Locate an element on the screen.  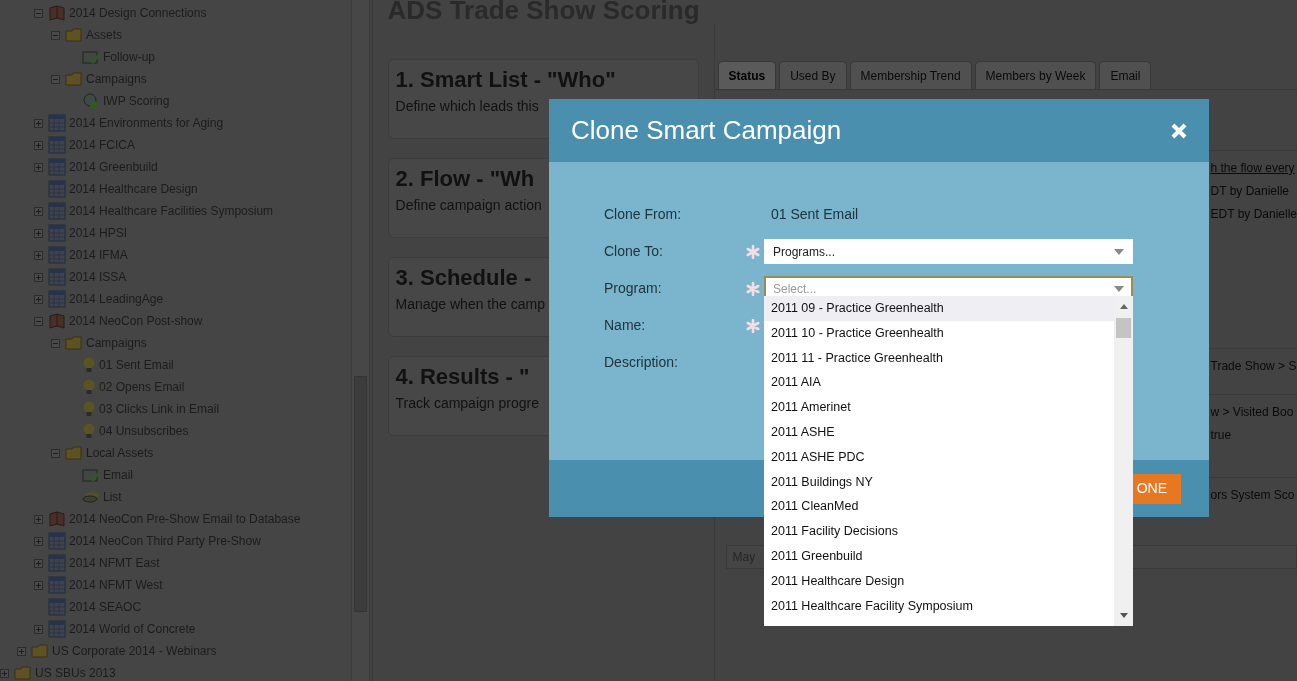
tab: Members by Week is located at coordinates (1035, 75).